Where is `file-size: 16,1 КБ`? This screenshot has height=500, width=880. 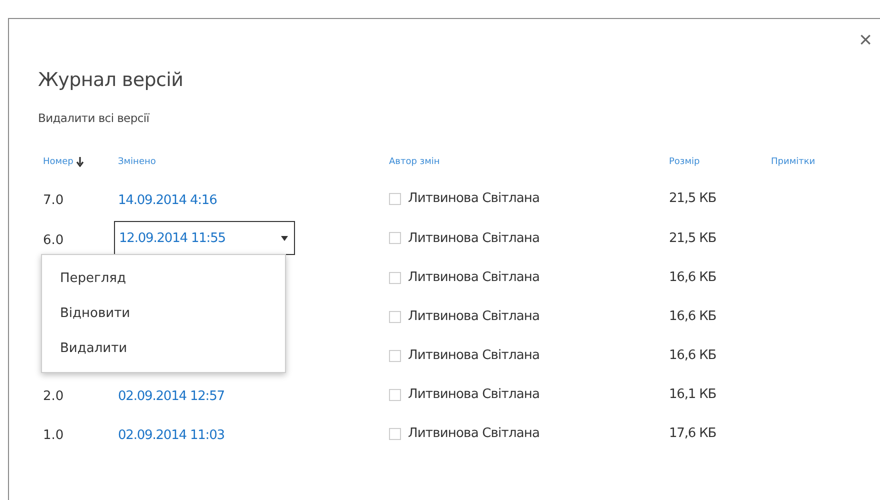 file-size: 16,1 КБ is located at coordinates (693, 394).